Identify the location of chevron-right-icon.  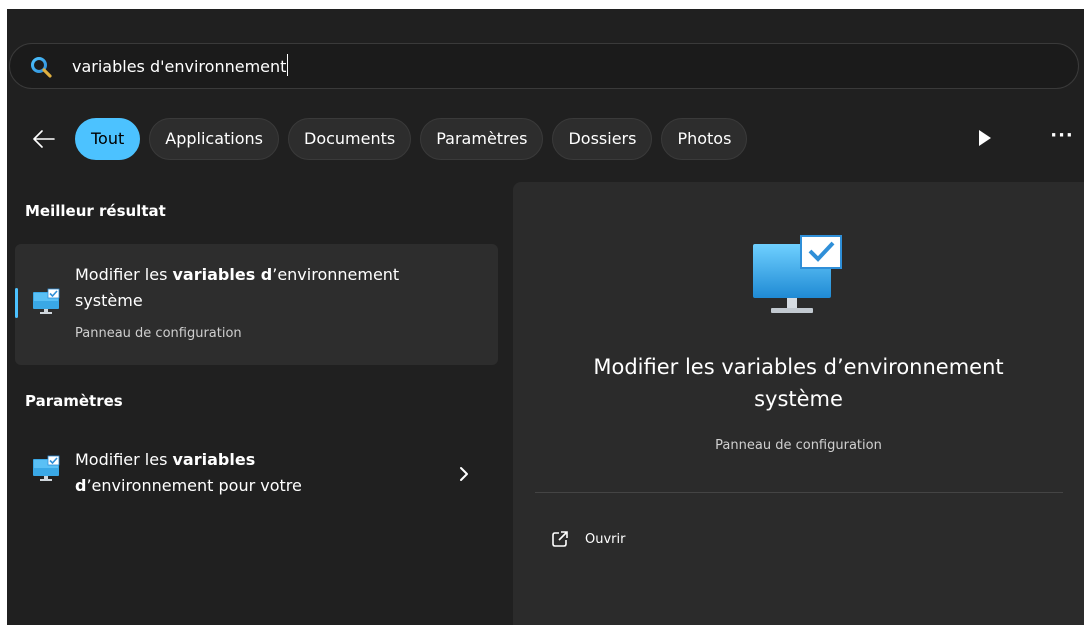
(464, 474).